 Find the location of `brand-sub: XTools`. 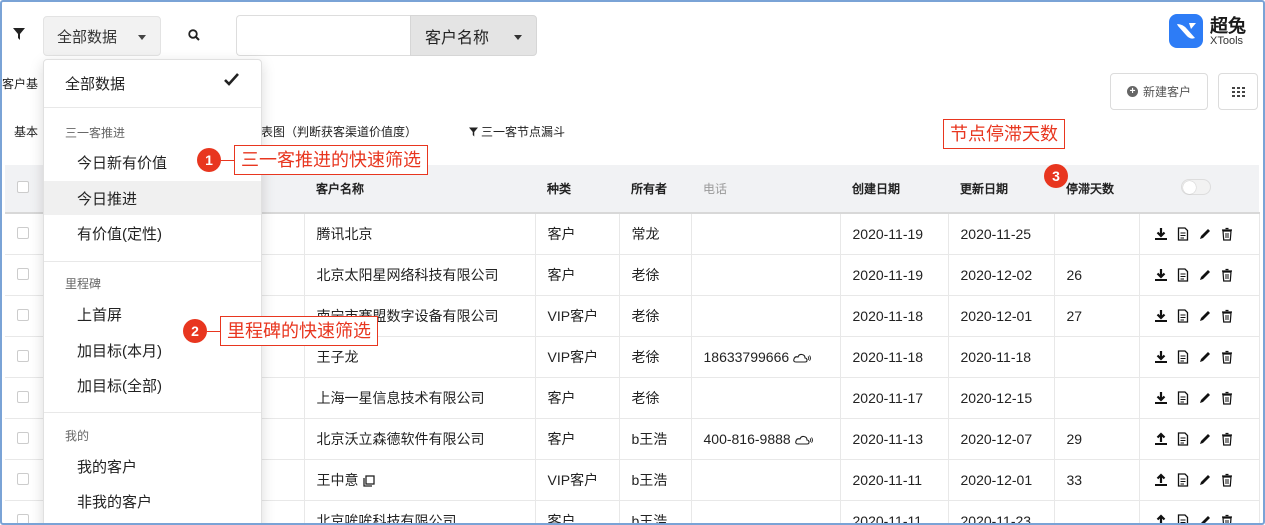

brand-sub: XTools is located at coordinates (1227, 41).